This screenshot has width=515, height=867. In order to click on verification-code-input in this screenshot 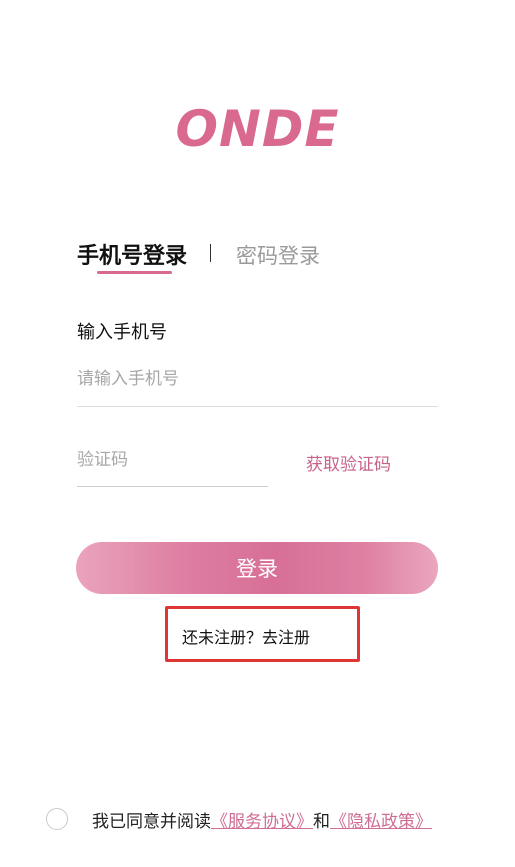, I will do `click(172, 460)`.